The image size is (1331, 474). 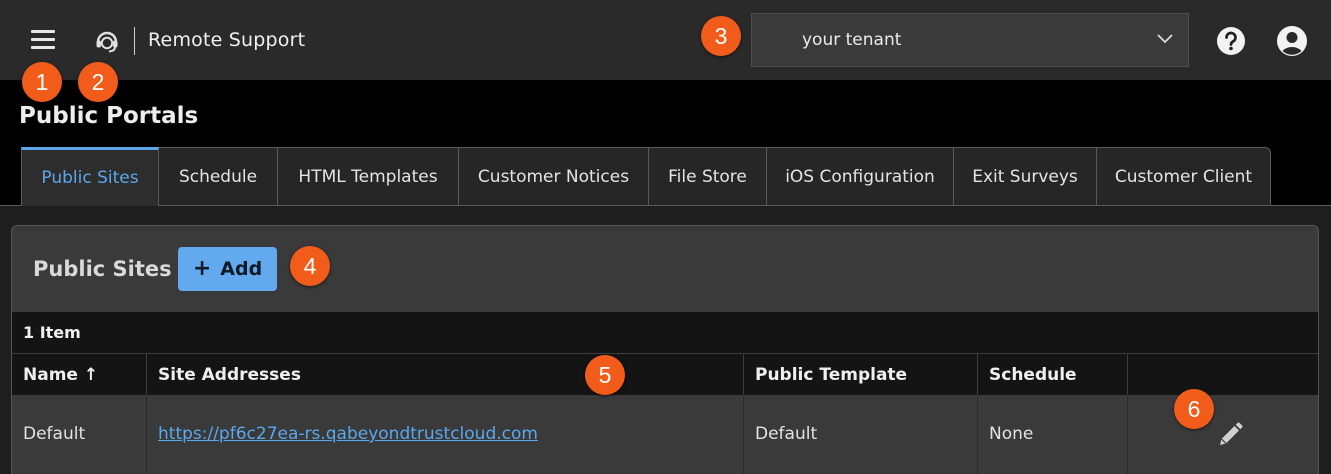 I want to click on tab-exit-surveys: Exit Surveys, so click(x=1025, y=176).